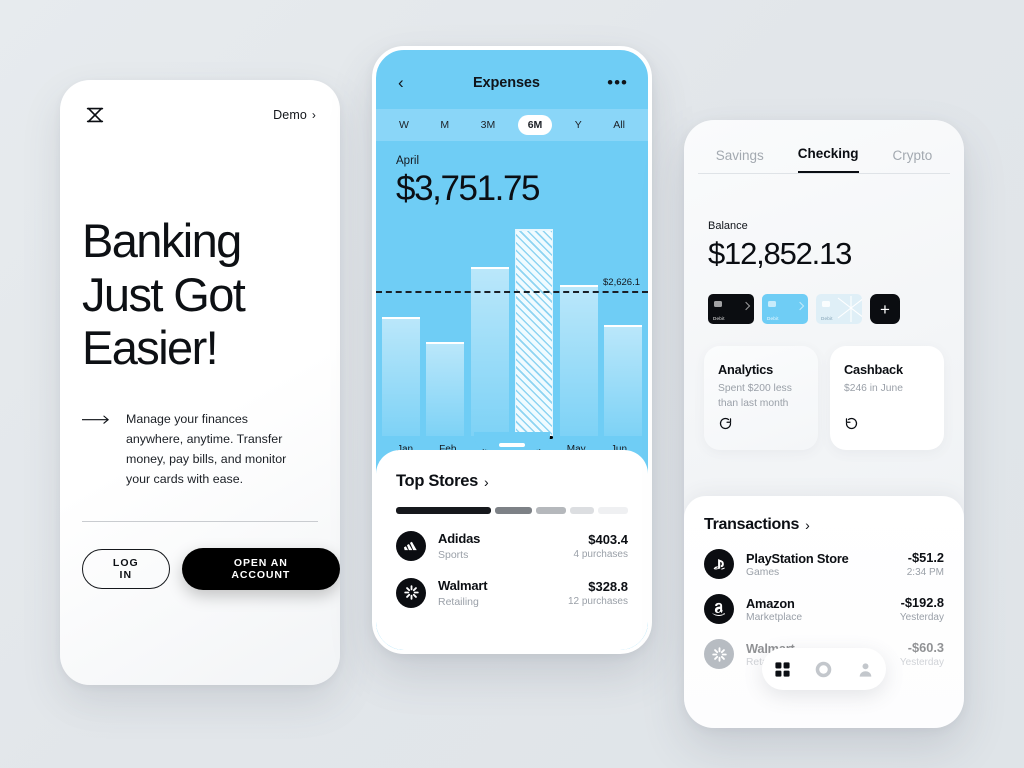 This screenshot has height=768, width=1024. What do you see at coordinates (600, 554) in the screenshot?
I see `store-purchase-count: 4 purchases` at bounding box center [600, 554].